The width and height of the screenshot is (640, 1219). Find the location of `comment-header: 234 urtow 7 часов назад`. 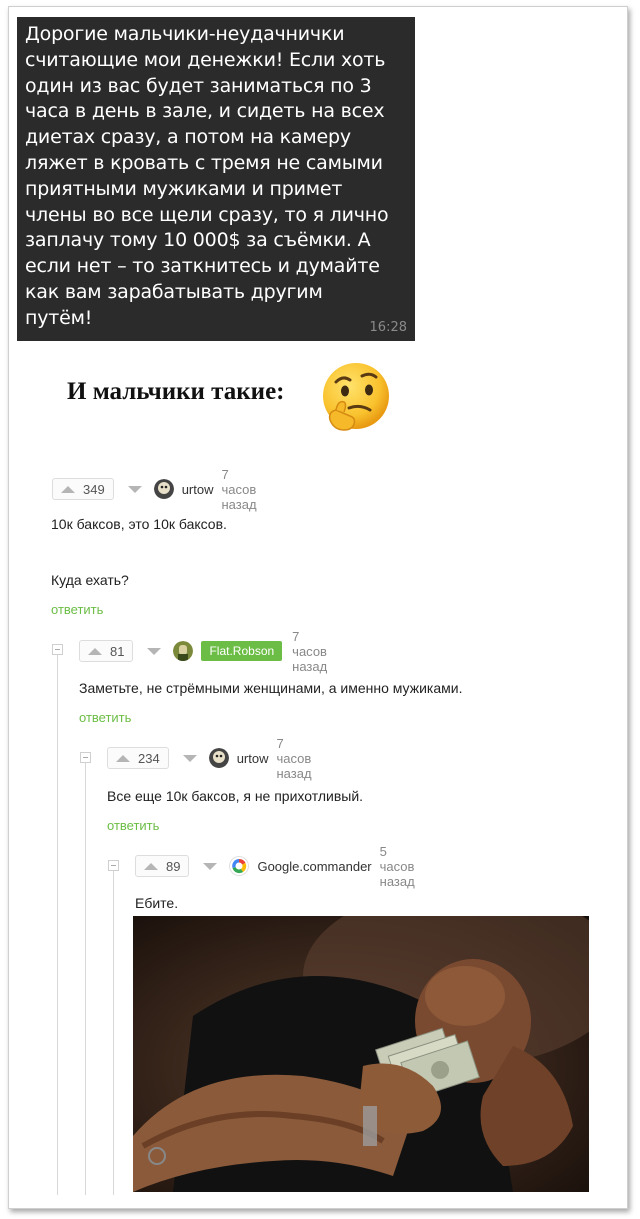

comment-header: 234 urtow 7 часов назад is located at coordinates (209, 758).